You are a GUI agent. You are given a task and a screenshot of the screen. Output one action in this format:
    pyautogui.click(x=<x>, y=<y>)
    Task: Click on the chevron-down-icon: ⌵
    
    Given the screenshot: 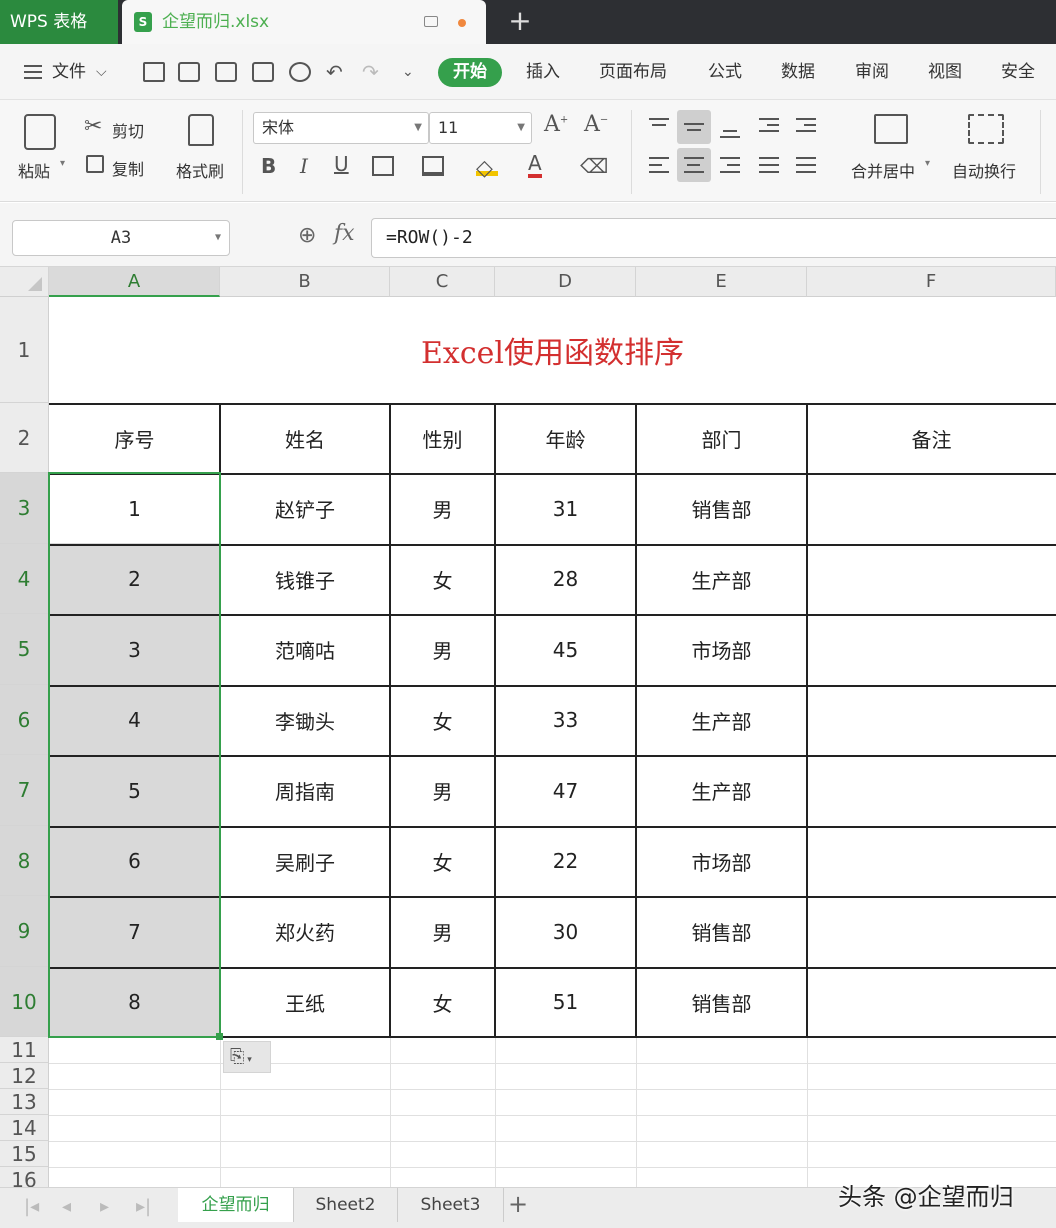 What is the action you would take?
    pyautogui.click(x=101, y=72)
    